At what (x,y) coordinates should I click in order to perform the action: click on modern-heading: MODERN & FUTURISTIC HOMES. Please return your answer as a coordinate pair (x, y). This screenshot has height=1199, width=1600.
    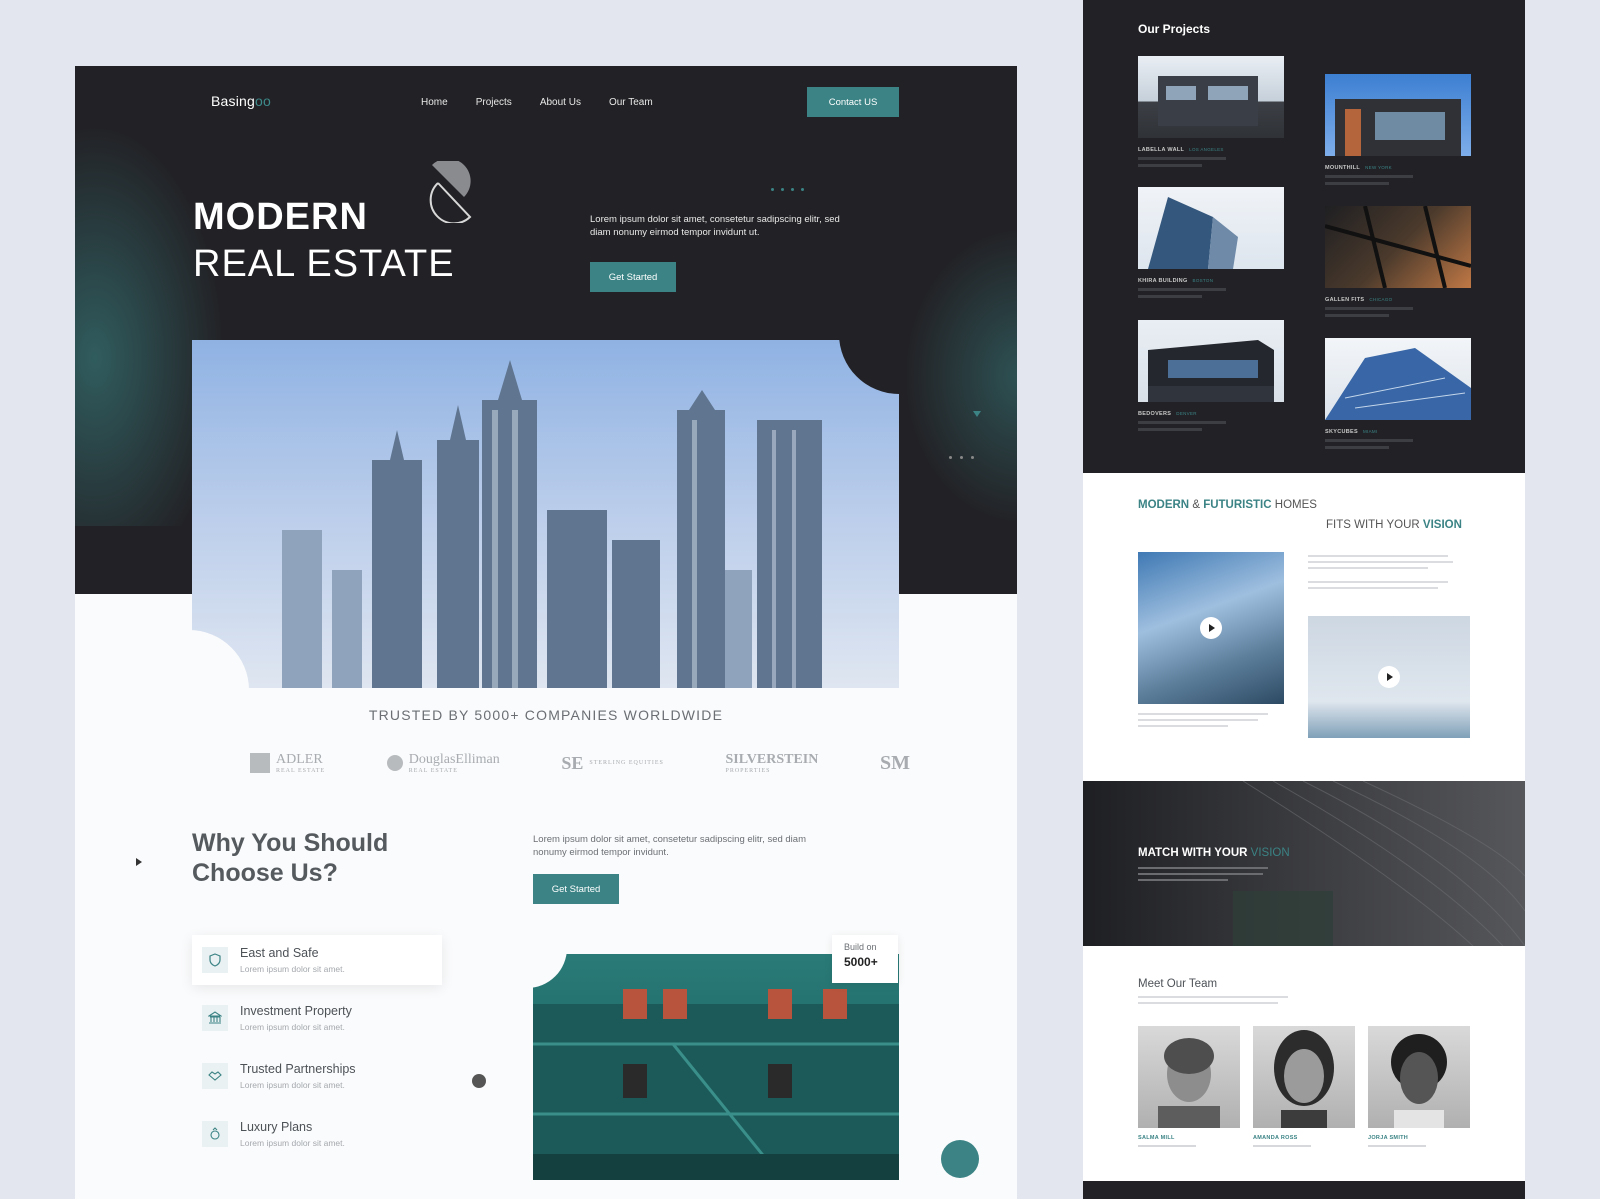
    Looking at the image, I should click on (1227, 505).